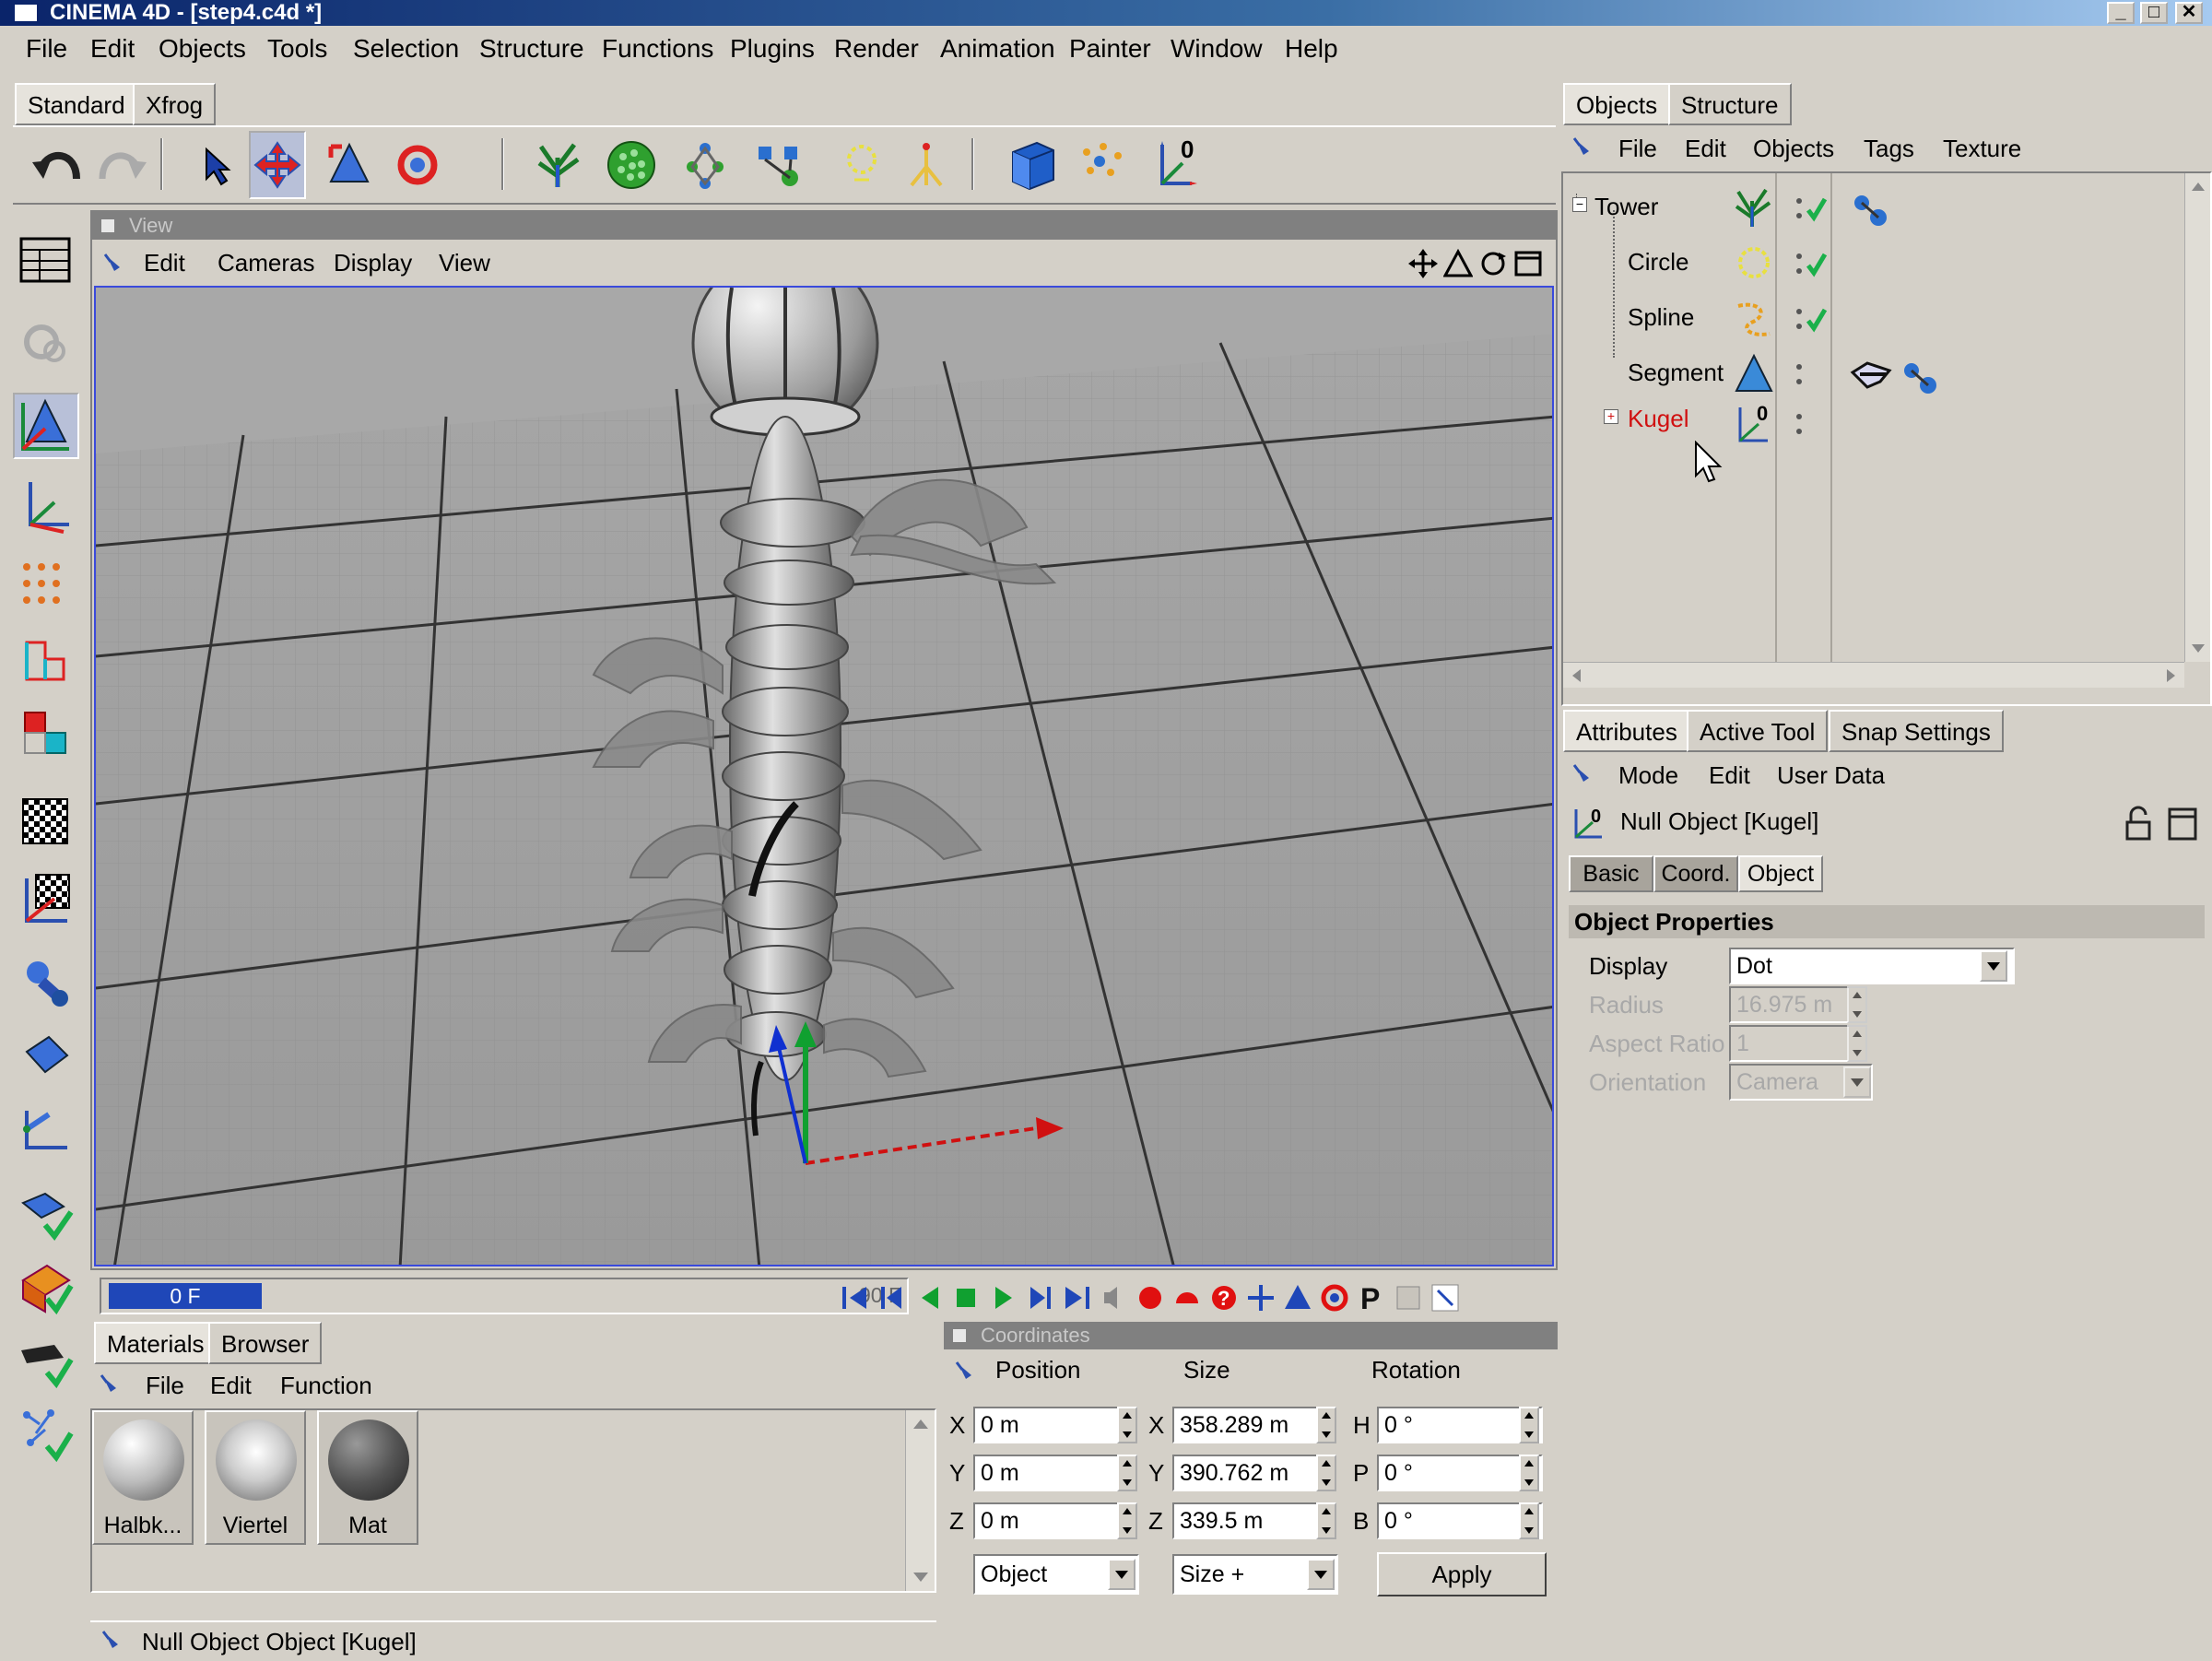 This screenshot has height=1661, width=2212. I want to click on rotate-tool-icon, so click(417, 165).